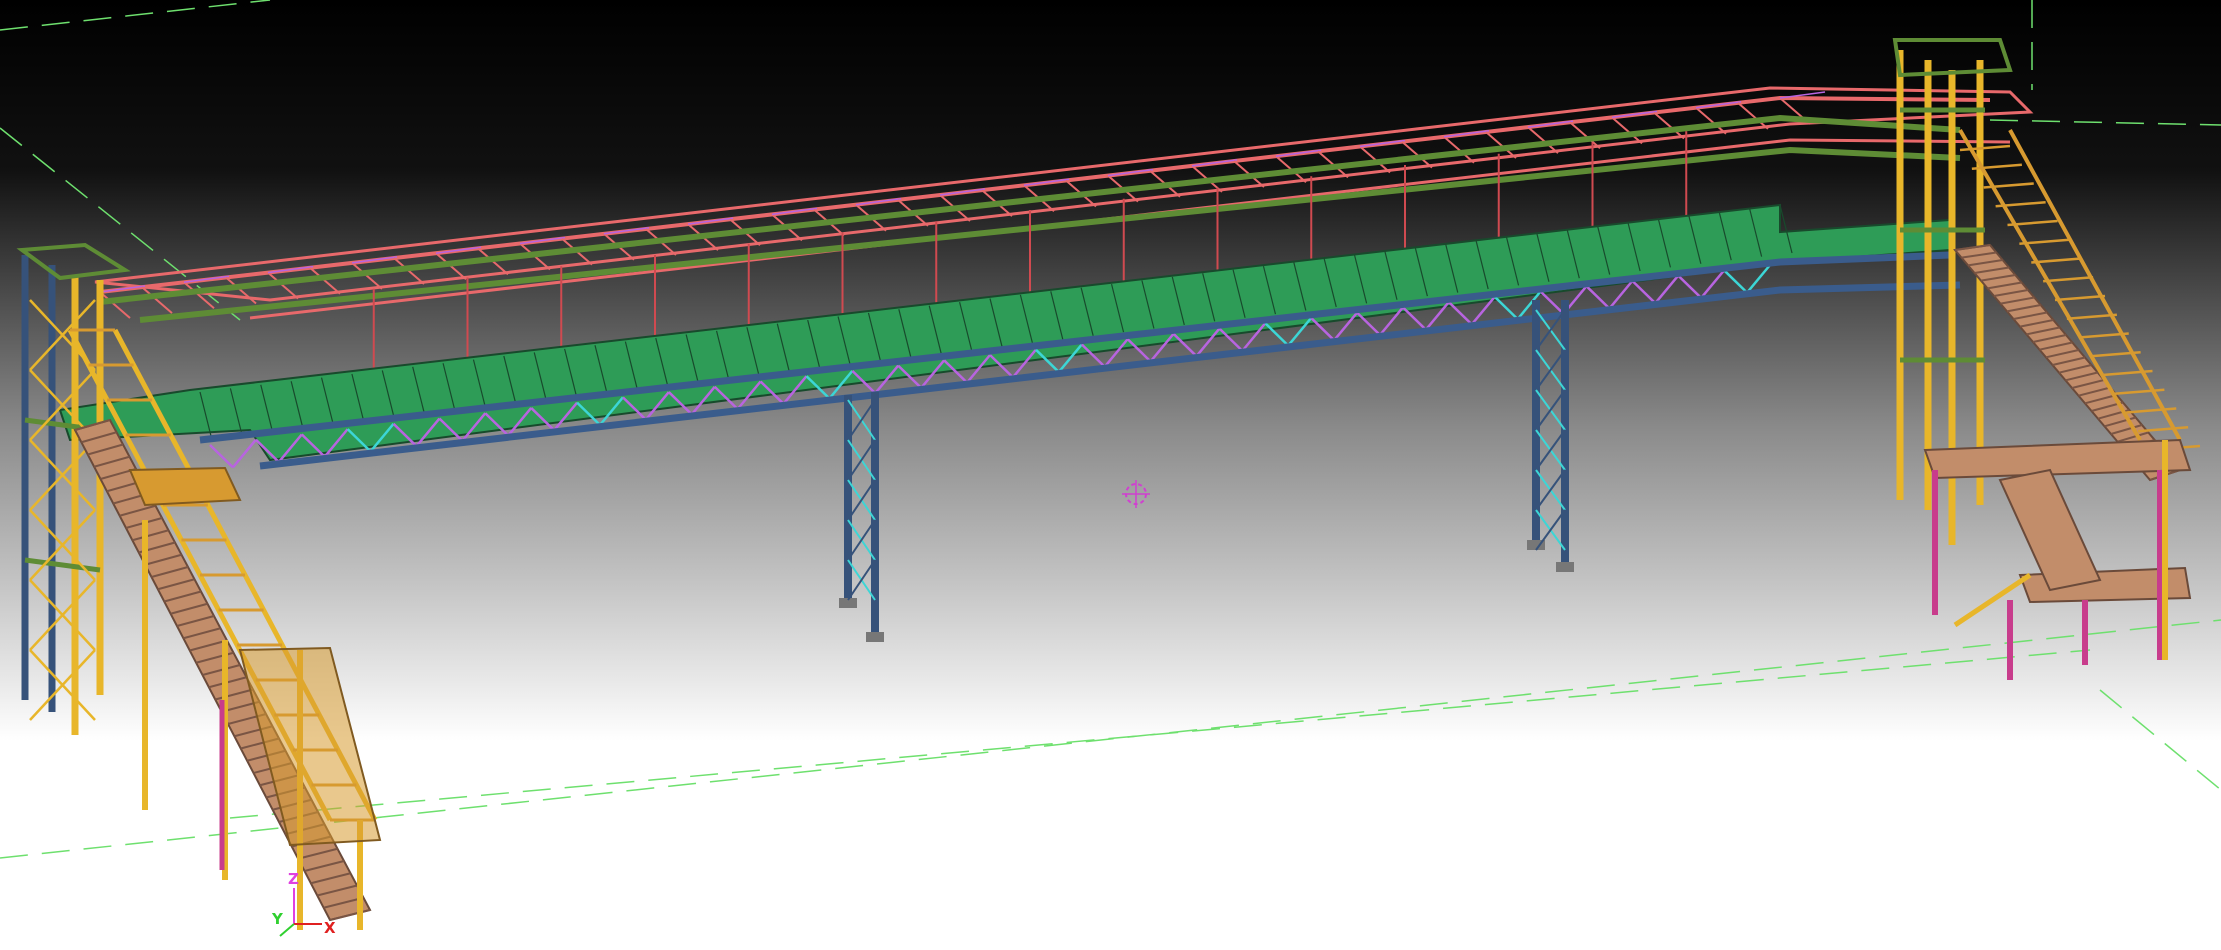 The width and height of the screenshot is (2221, 950). What do you see at coordinates (185, 486) in the screenshot?
I see `landing` at bounding box center [185, 486].